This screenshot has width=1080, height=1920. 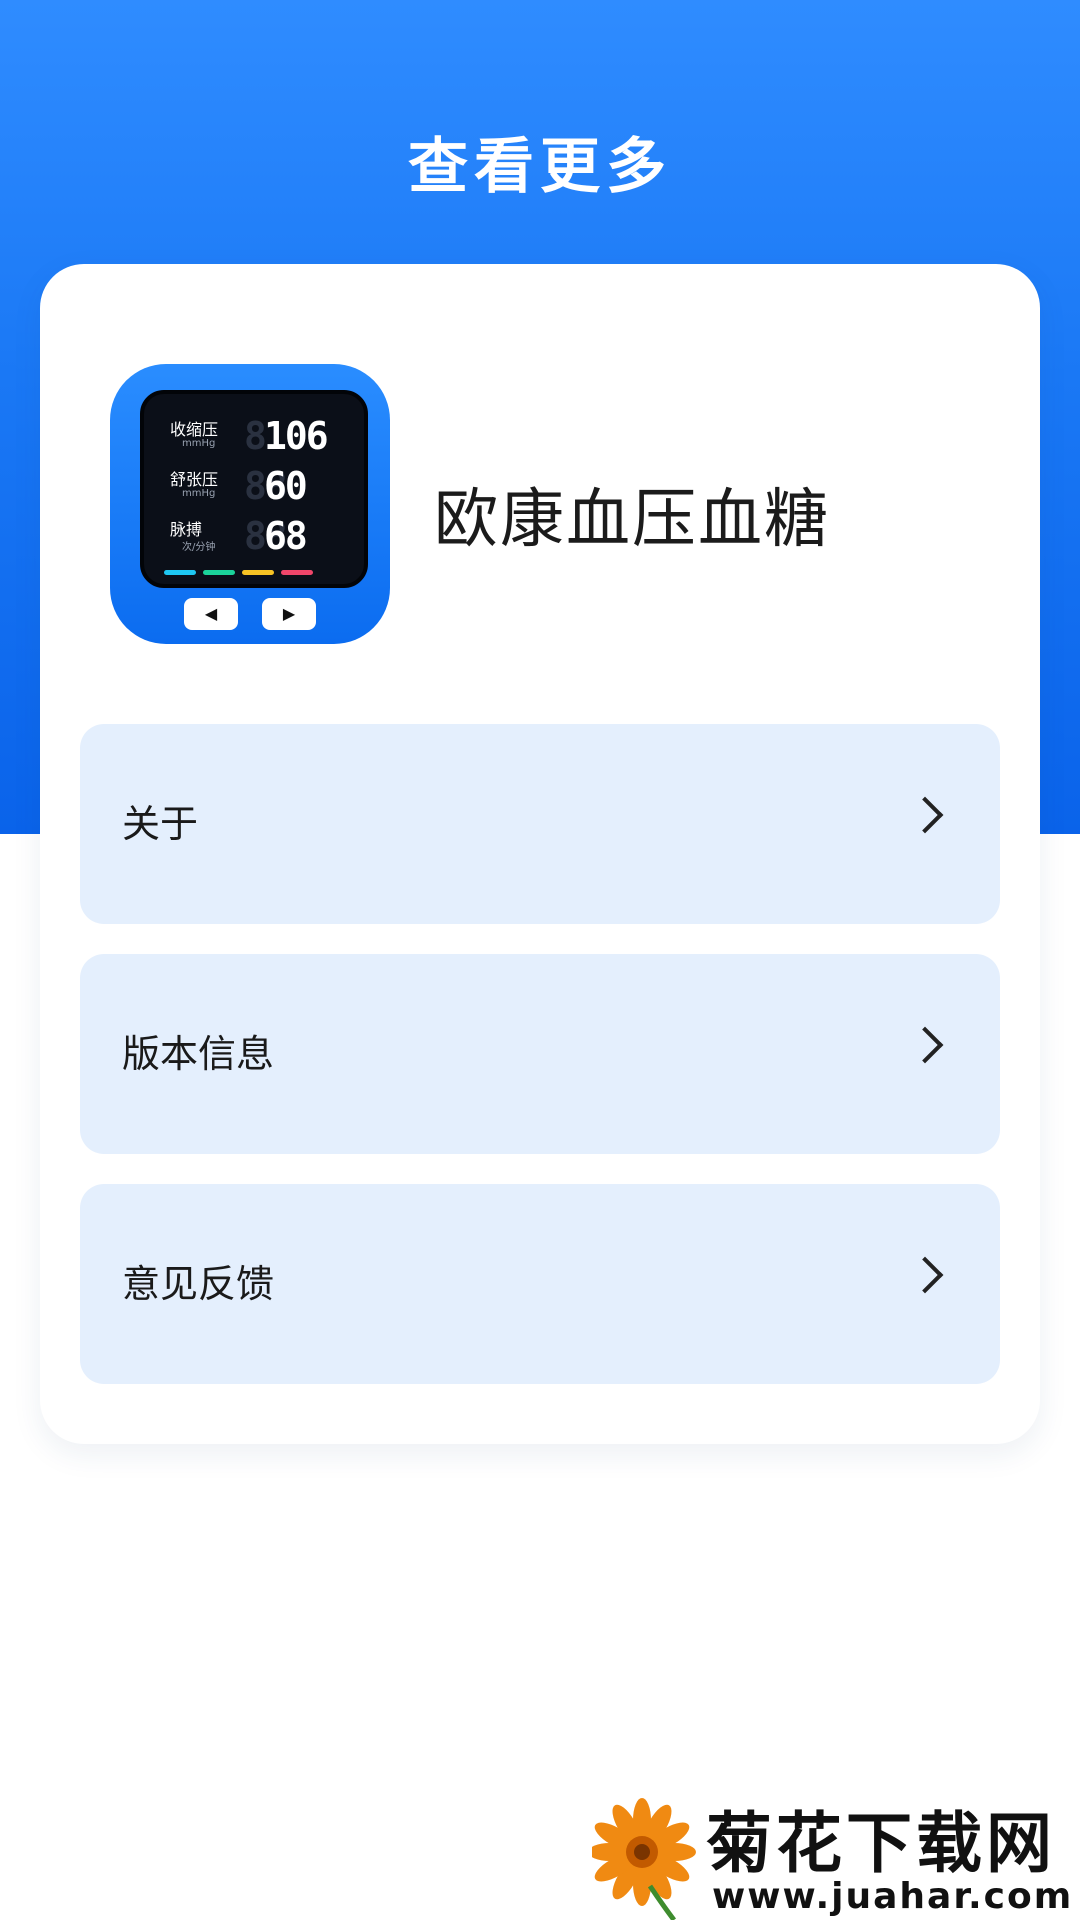 I want to click on systolic-ghost-digits: 8, so click(x=255, y=436).